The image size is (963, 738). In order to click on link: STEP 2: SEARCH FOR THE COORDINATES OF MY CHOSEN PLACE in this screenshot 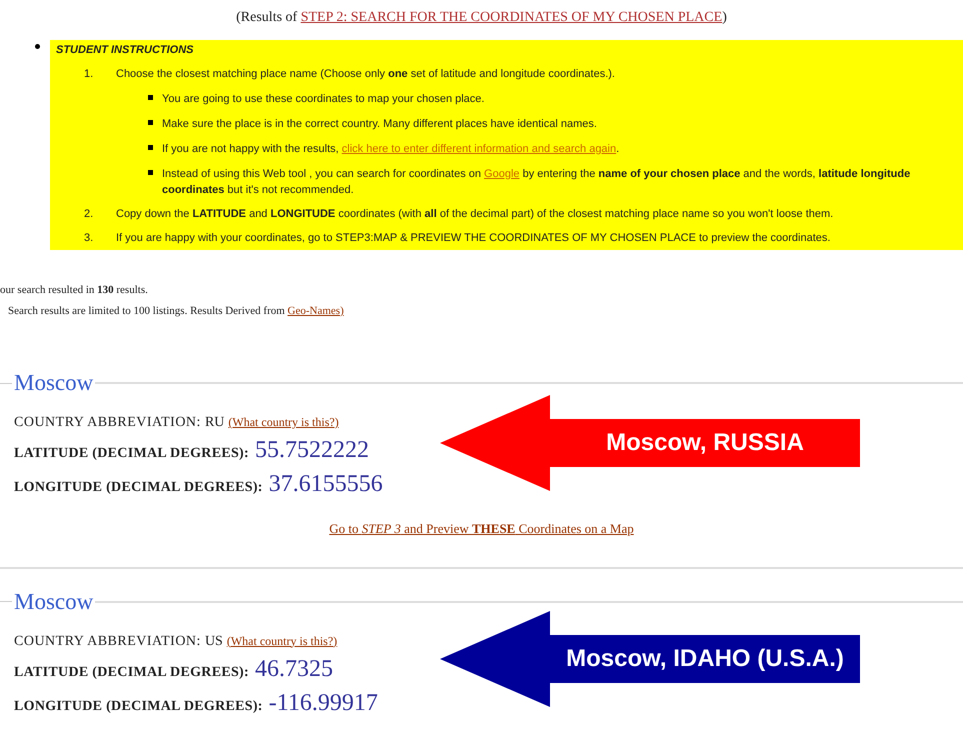, I will do `click(511, 17)`.